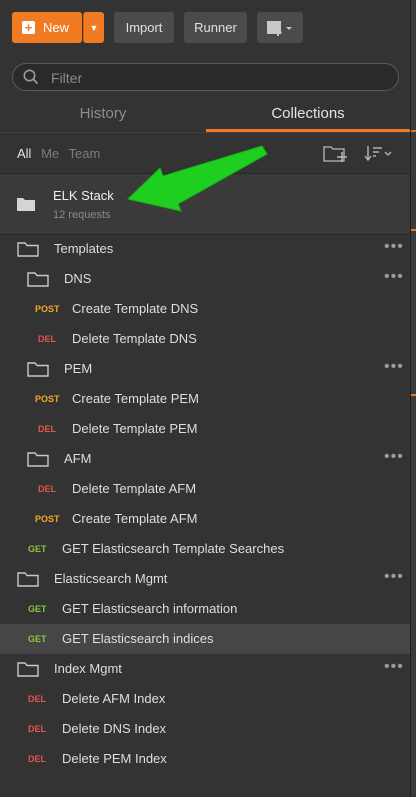 The width and height of the screenshot is (416, 797). Describe the element at coordinates (135, 398) in the screenshot. I see `request-label: Create Template PEM` at that location.